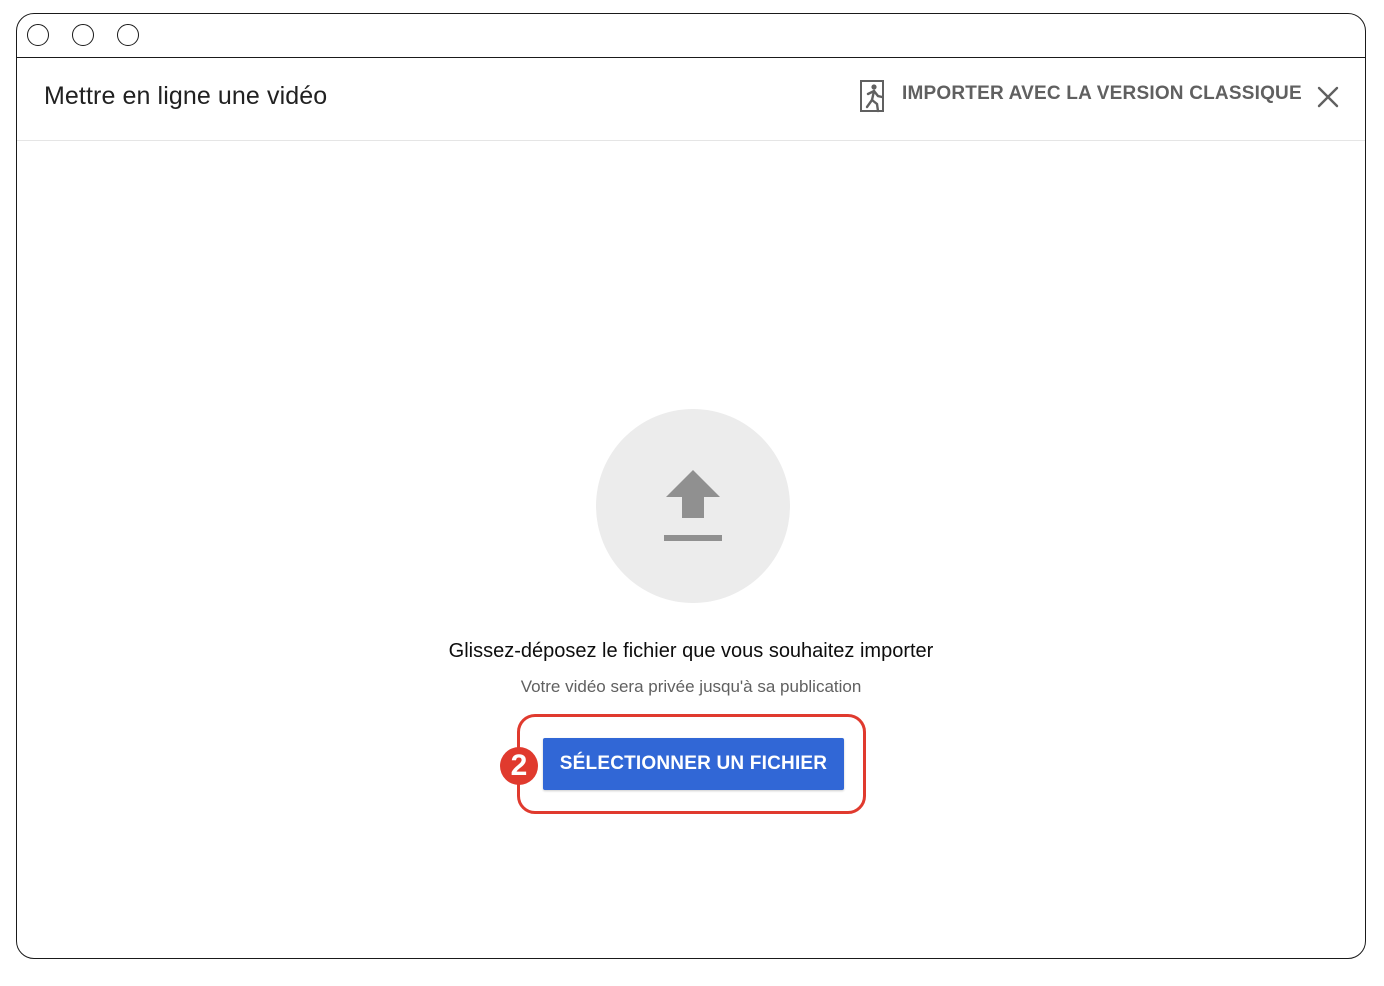 This screenshot has width=1384, height=986. What do you see at coordinates (691, 36) in the screenshot?
I see `window-titlebar` at bounding box center [691, 36].